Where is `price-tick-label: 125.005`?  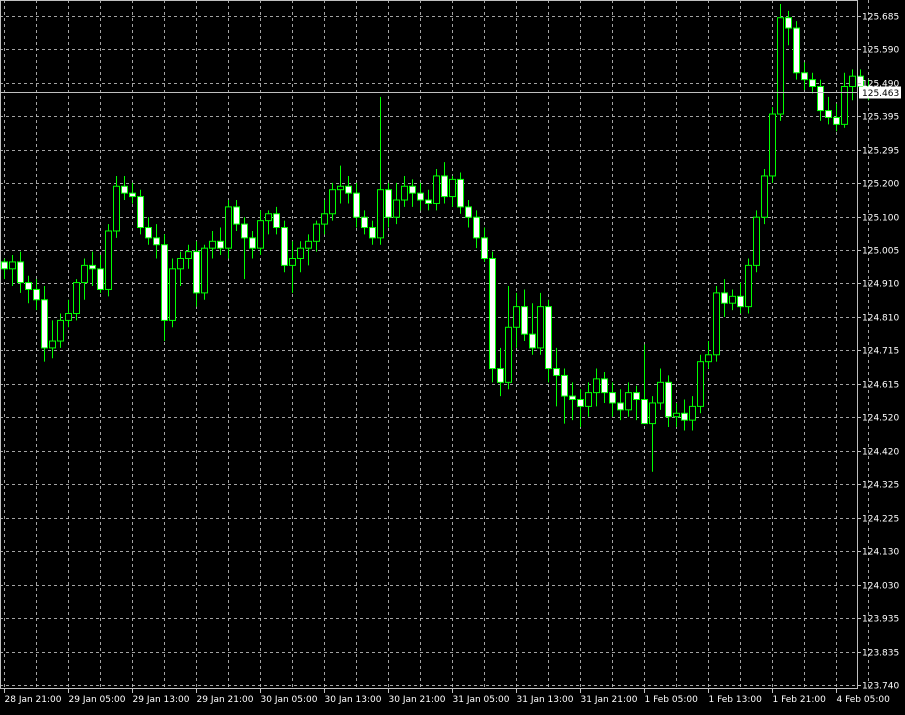
price-tick-label: 125.005 is located at coordinates (880, 252).